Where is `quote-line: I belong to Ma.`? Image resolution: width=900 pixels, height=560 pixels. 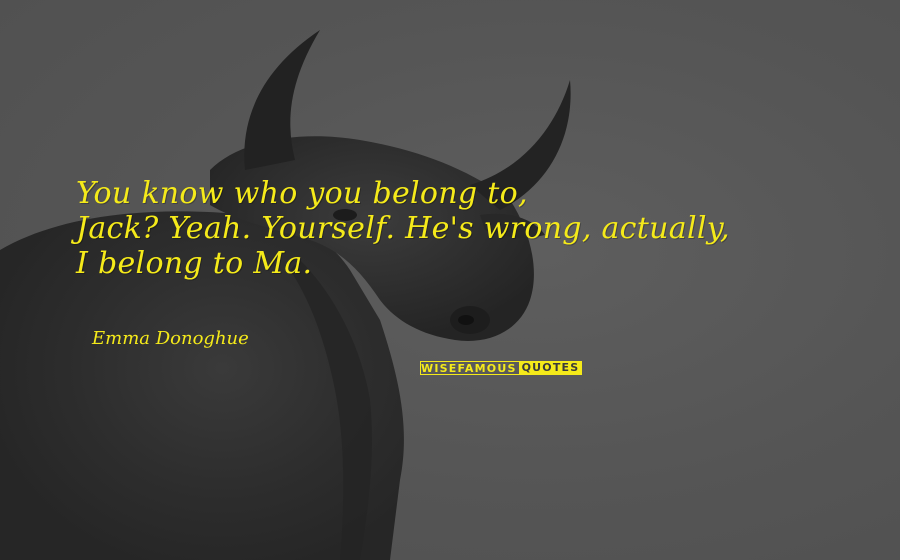 quote-line: I belong to Ma. is located at coordinates (194, 263).